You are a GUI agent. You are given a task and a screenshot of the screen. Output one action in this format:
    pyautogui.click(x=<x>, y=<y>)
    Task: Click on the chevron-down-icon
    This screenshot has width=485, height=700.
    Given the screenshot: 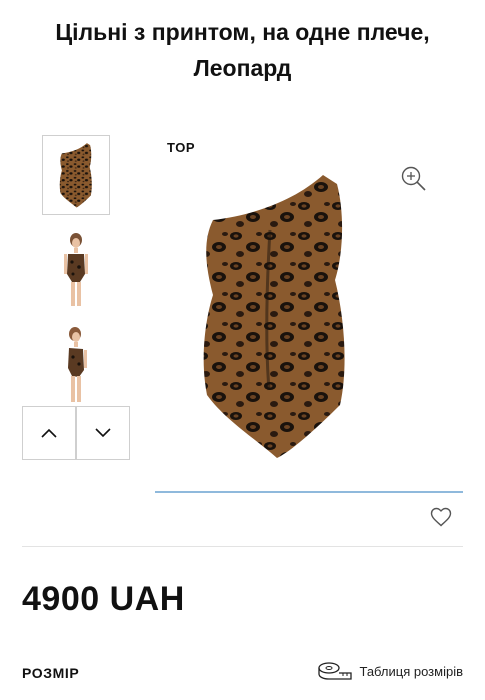 What is the action you would take?
    pyautogui.click(x=103, y=433)
    